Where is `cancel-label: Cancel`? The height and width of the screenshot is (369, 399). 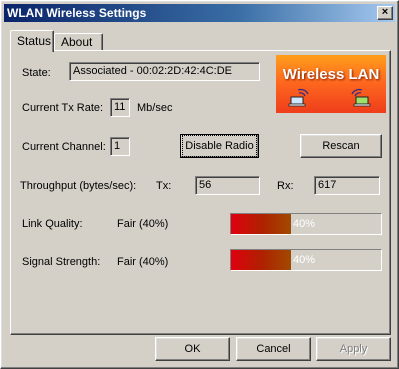
cancel-label: Cancel is located at coordinates (273, 349).